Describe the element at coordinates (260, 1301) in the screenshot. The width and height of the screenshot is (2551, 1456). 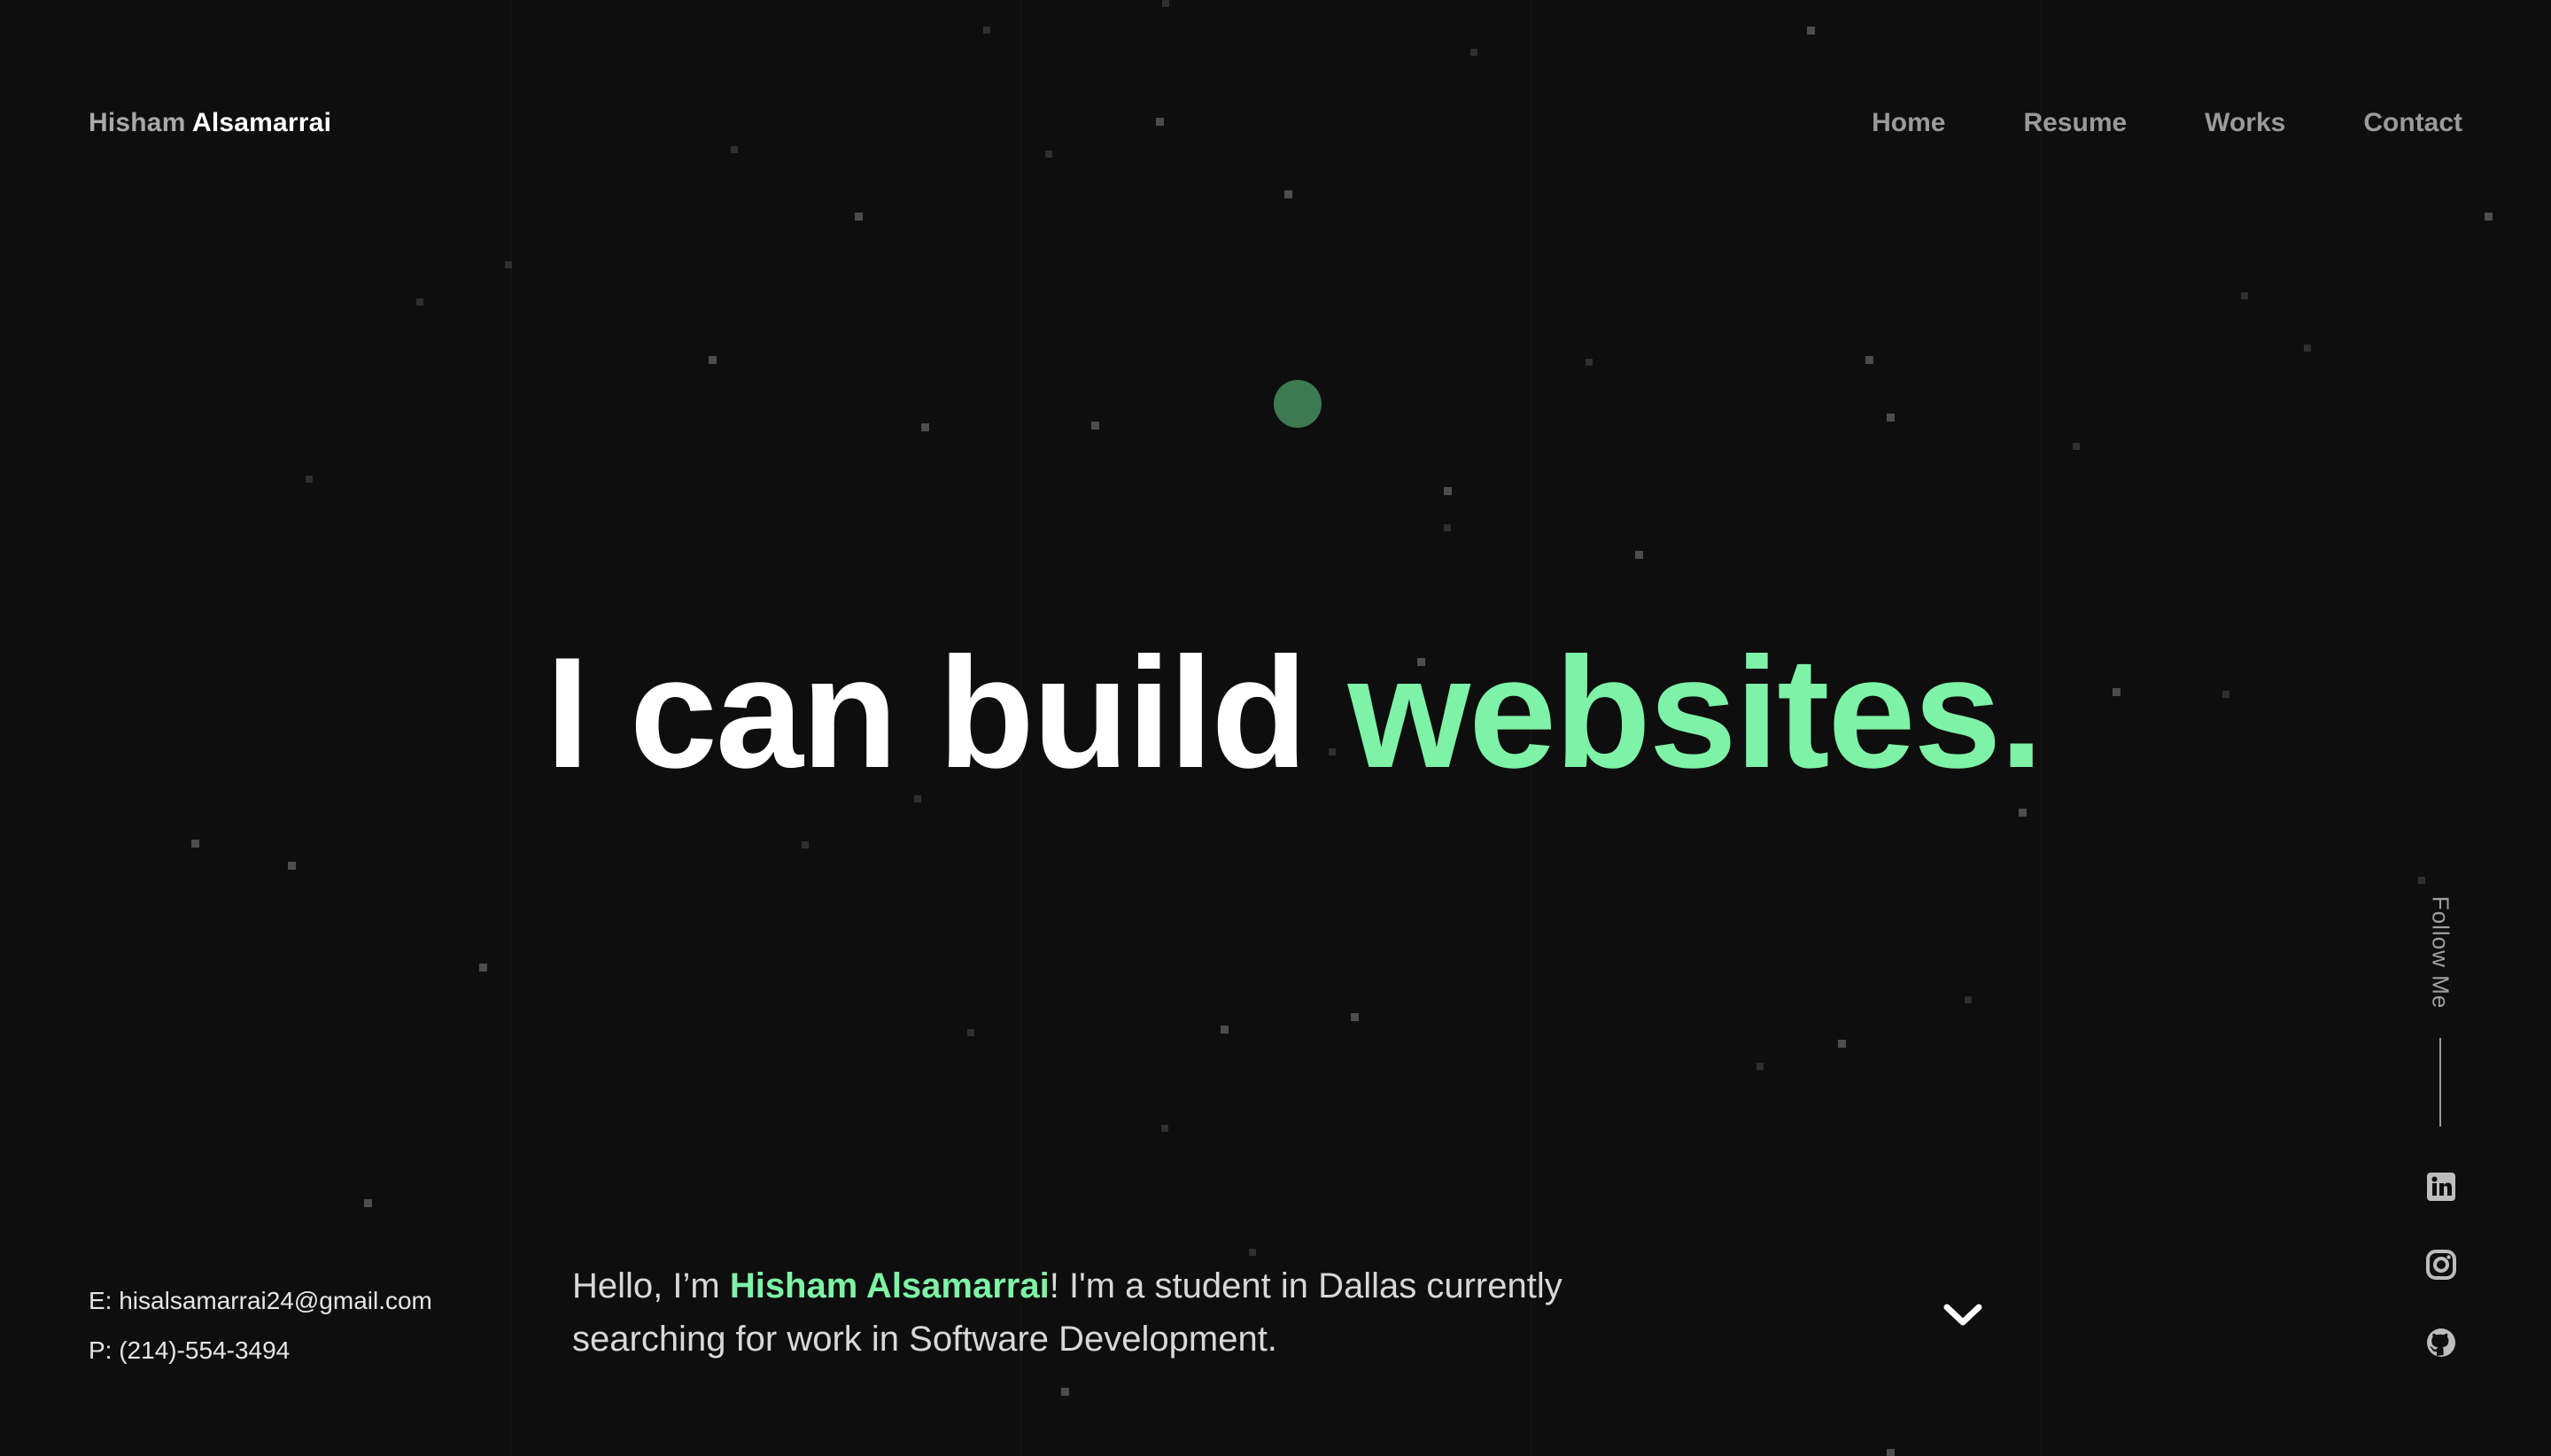
I see `contact-email: E: hisalsamarrai24@gmail.com` at that location.